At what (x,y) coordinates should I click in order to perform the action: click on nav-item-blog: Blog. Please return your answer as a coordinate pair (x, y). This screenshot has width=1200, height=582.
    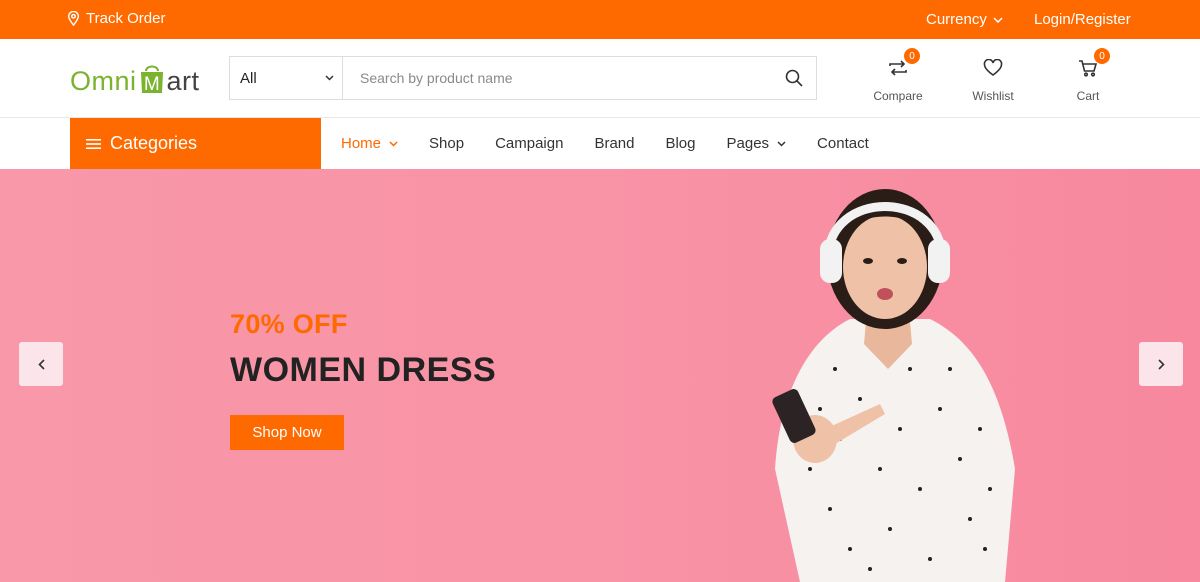
    Looking at the image, I should click on (680, 143).